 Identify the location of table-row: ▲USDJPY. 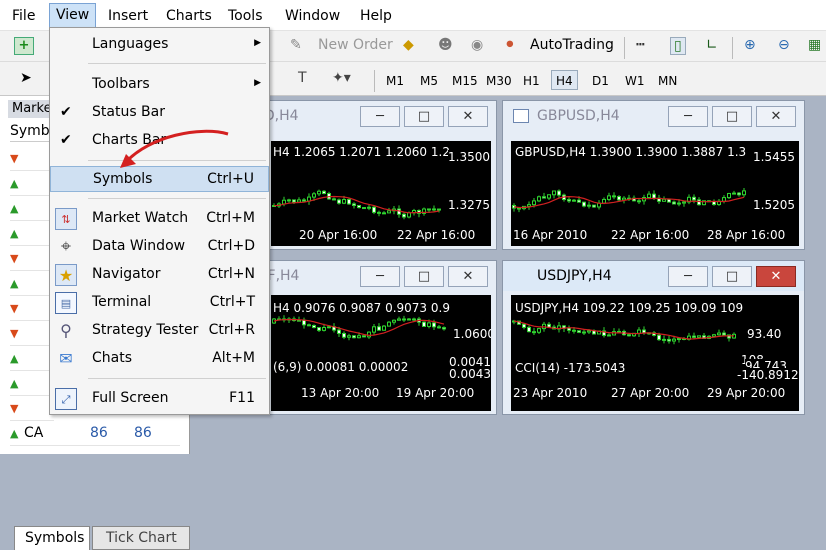
(32, 233).